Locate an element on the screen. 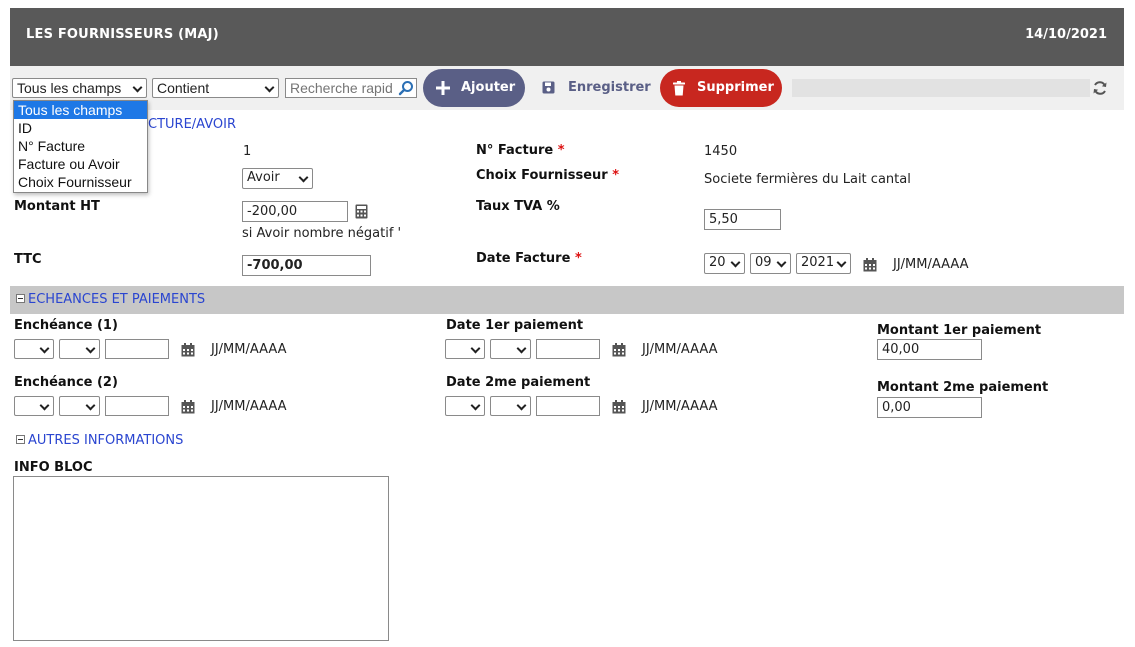 The height and width of the screenshot is (647, 1135). delete-button-label: Supprimer is located at coordinates (735, 87).